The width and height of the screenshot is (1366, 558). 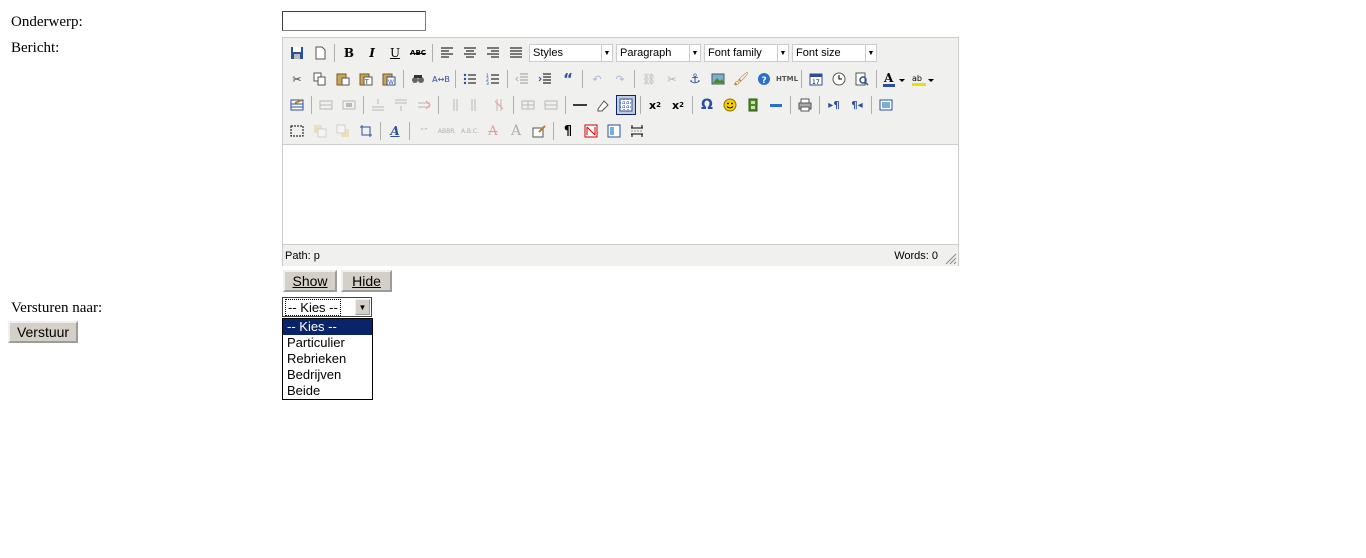 I want to click on text-color-icon: A, so click(x=894, y=79).